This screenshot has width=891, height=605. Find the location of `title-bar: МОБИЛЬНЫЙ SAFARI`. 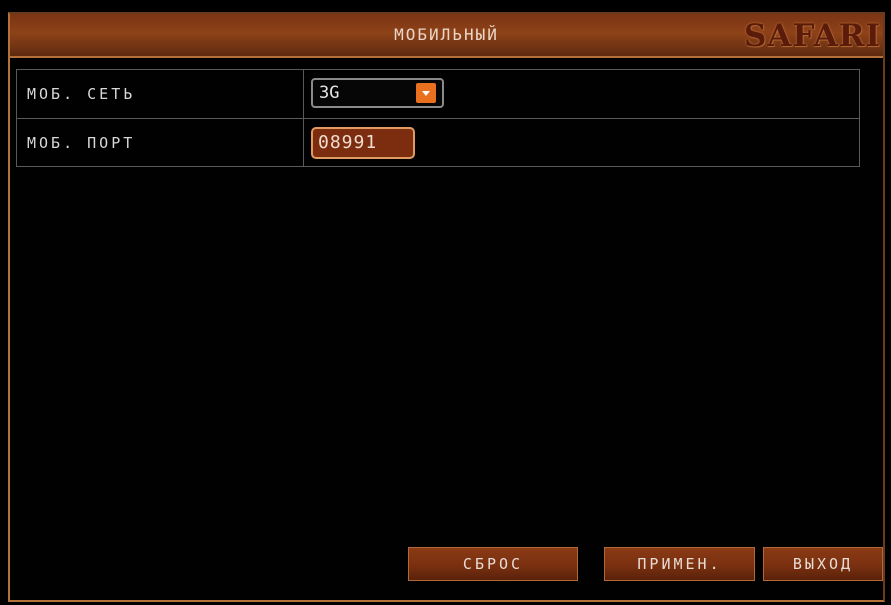

title-bar: МОБИЛЬНЫЙ SAFARI is located at coordinates (446, 36).